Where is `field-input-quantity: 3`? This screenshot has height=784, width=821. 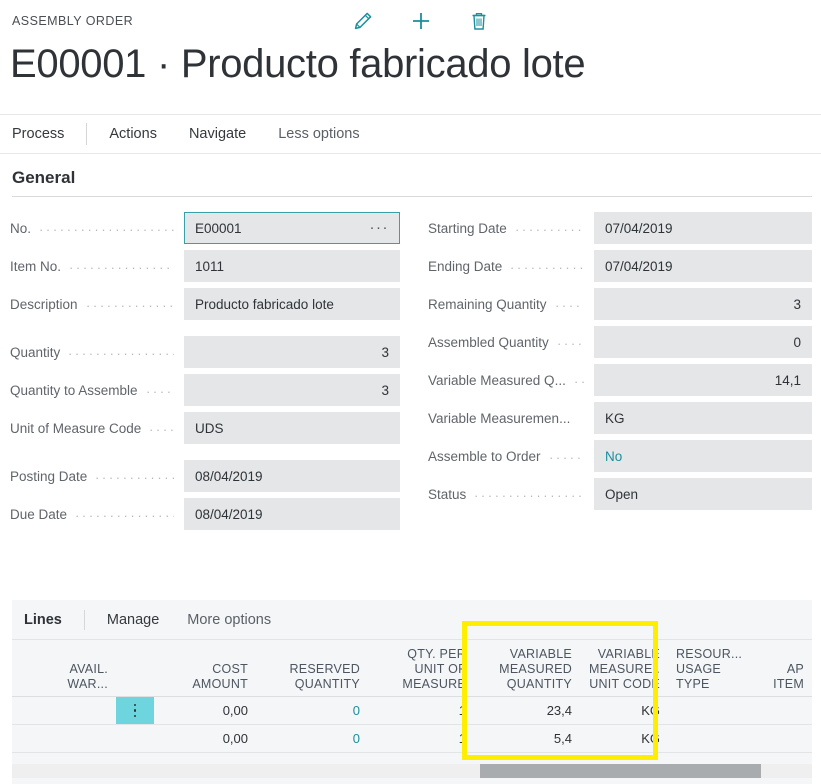
field-input-quantity: 3 is located at coordinates (292, 352).